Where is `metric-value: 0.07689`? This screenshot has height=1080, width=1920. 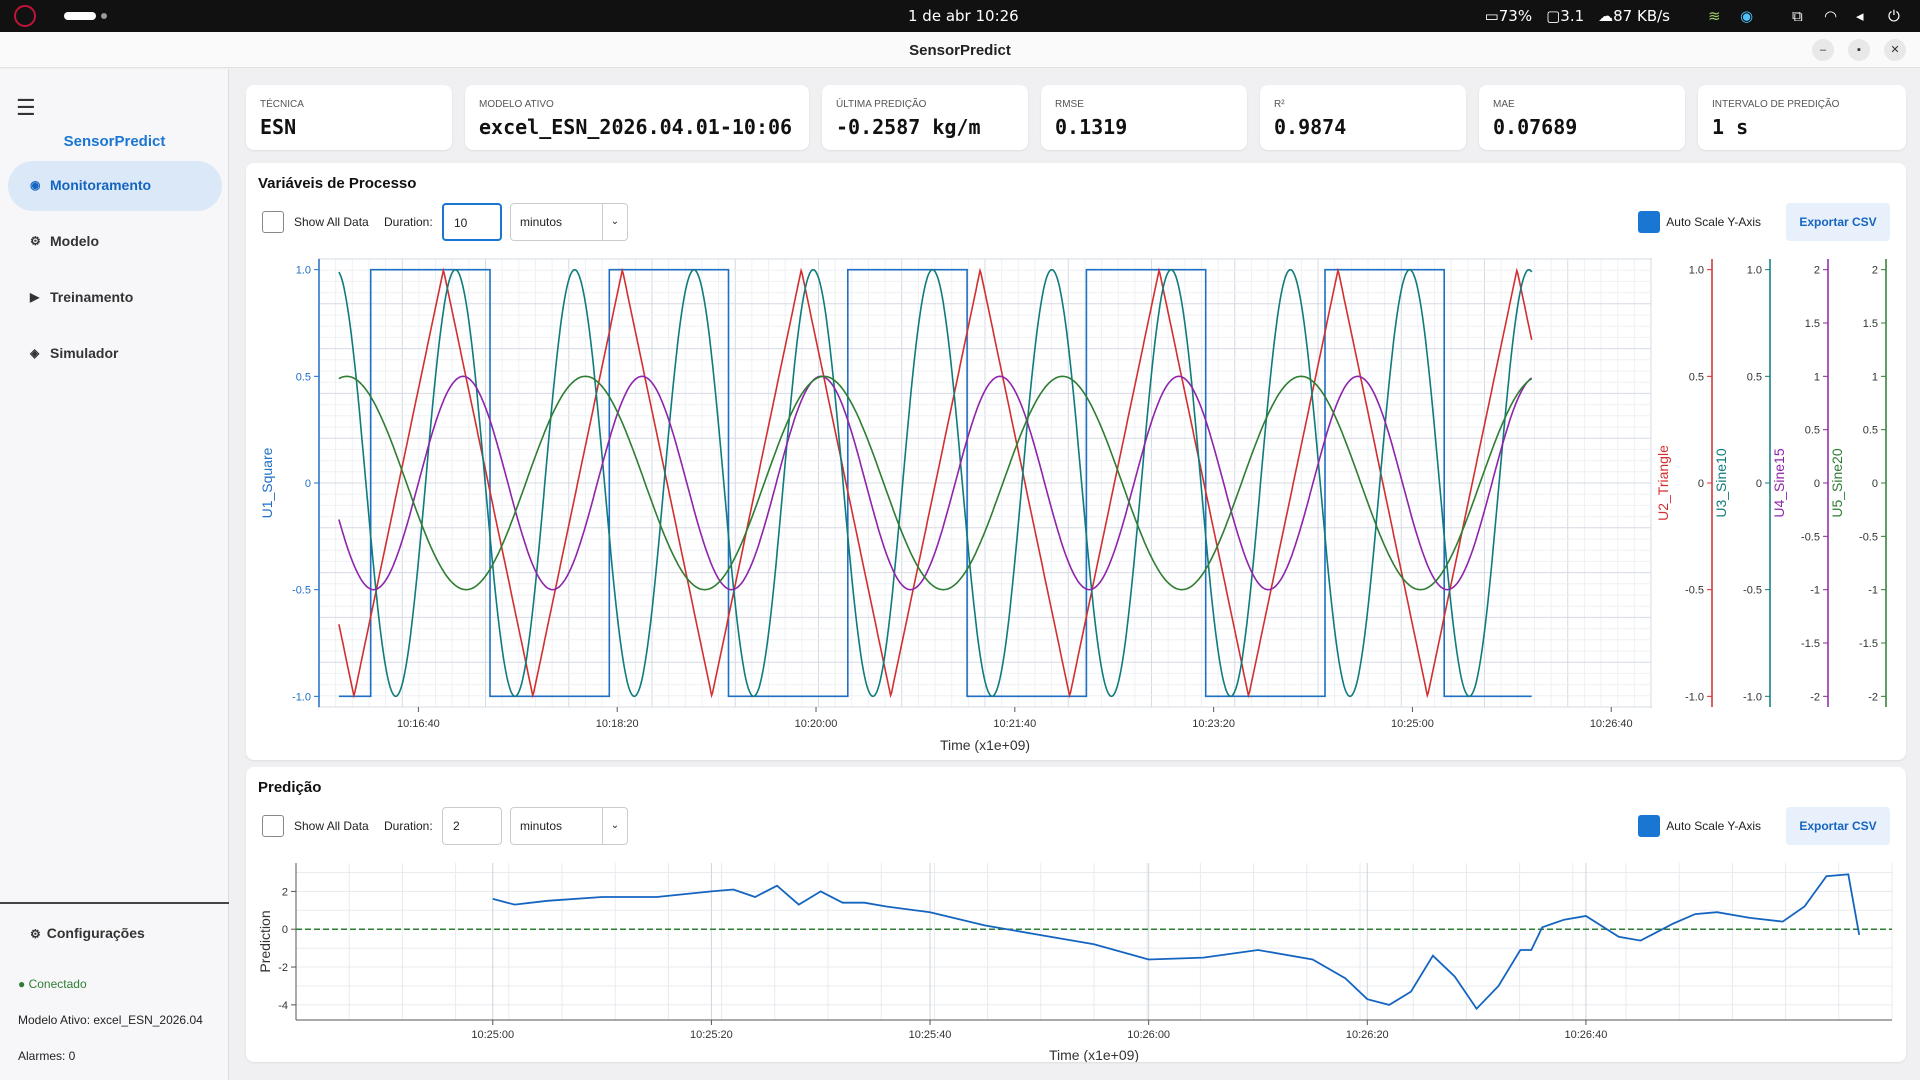
metric-value: 0.07689 is located at coordinates (1535, 127).